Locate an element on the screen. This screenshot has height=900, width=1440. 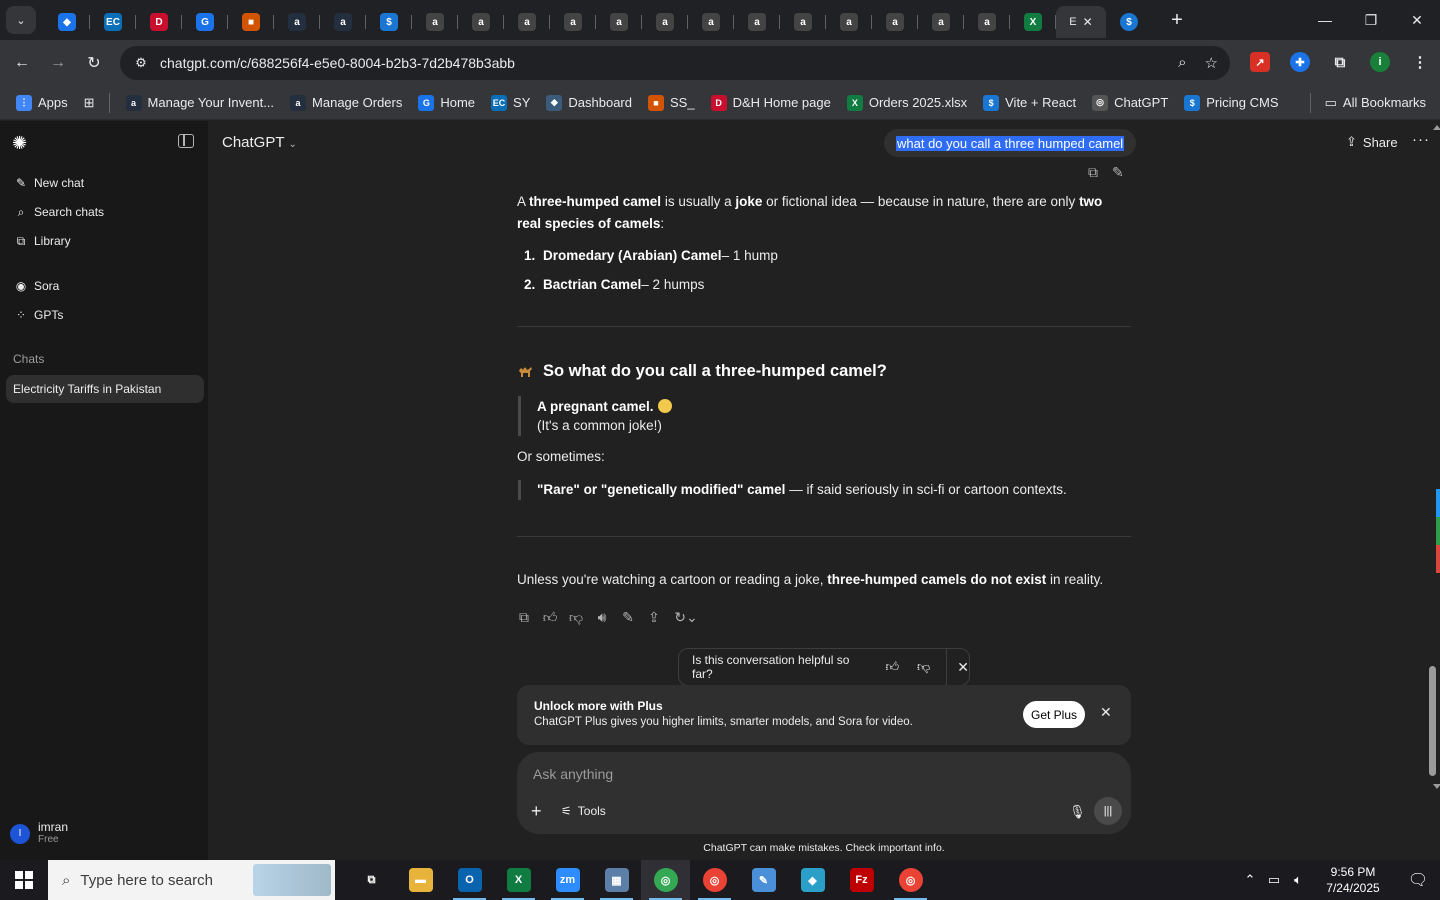
sidebar-item-new-chat: ✎ New chat is located at coordinates (104, 183).